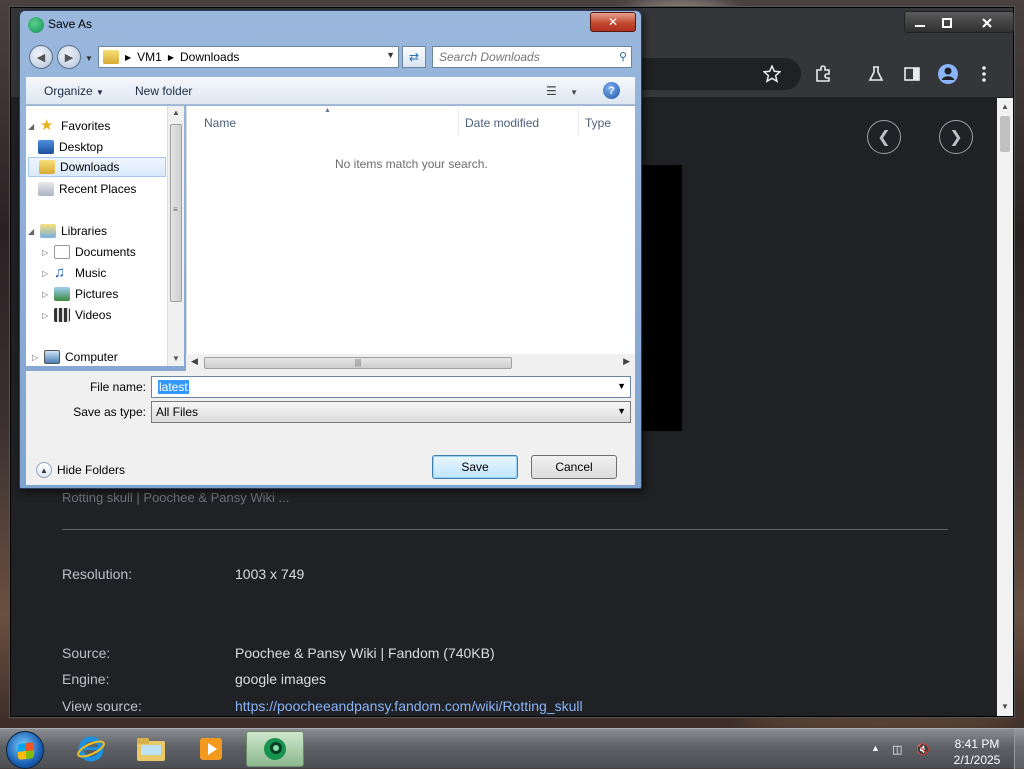  Describe the element at coordinates (80, 470) in the screenshot. I see `hide-folders-button: ▲ Hide Folders` at that location.